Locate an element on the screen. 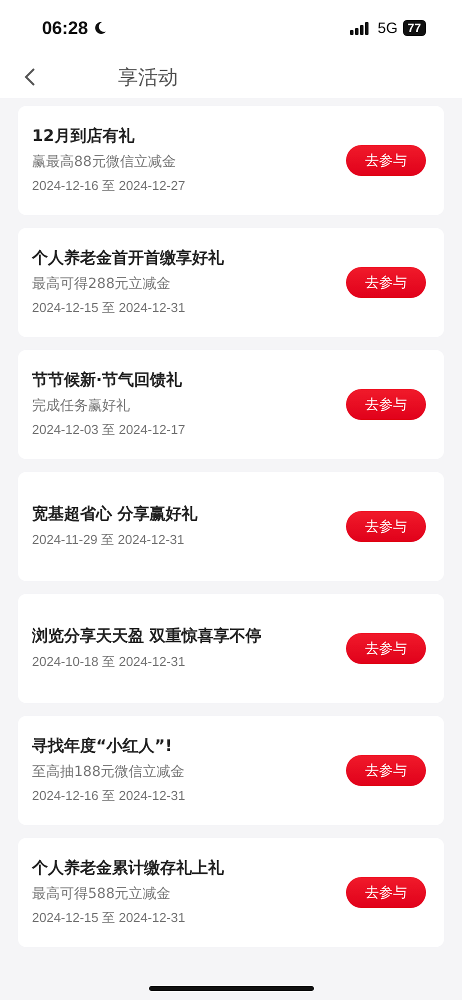  activity-dates: 2024-12-16 至 2024-12-27 is located at coordinates (109, 186).